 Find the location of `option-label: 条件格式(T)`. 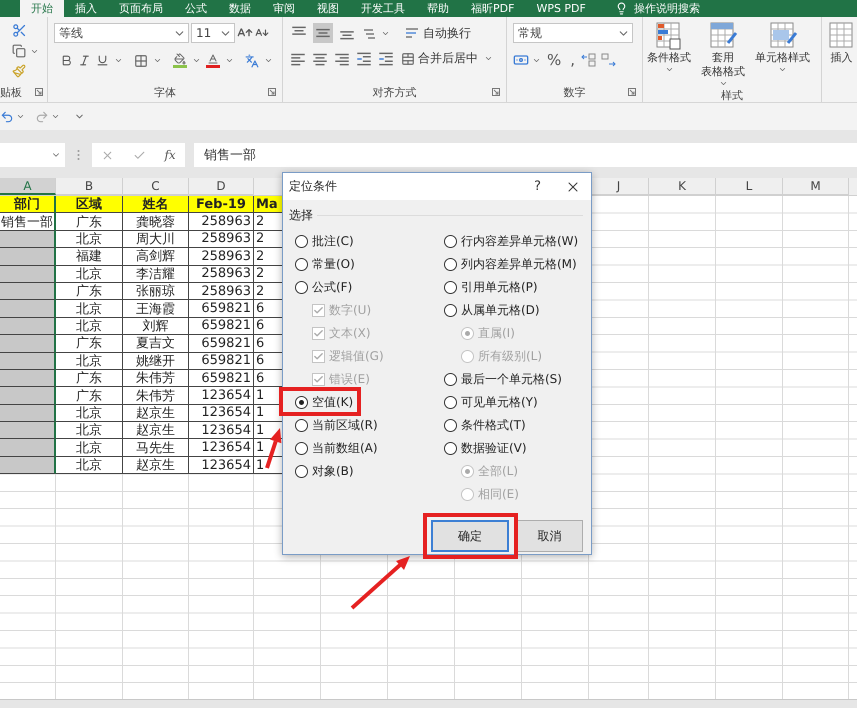

option-label: 条件格式(T) is located at coordinates (493, 425).